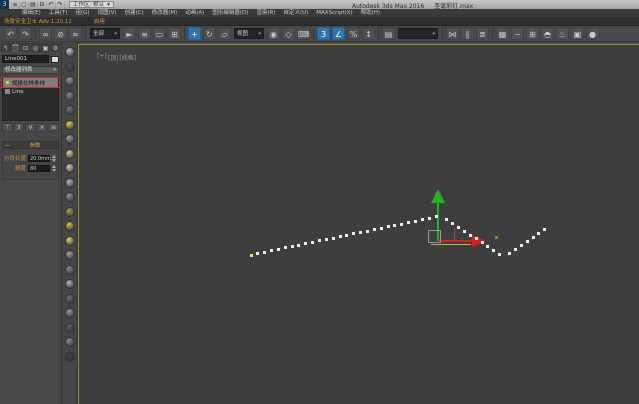  Describe the element at coordinates (99, 21) in the screenshot. I see `plugin-action-button: 启用` at that location.